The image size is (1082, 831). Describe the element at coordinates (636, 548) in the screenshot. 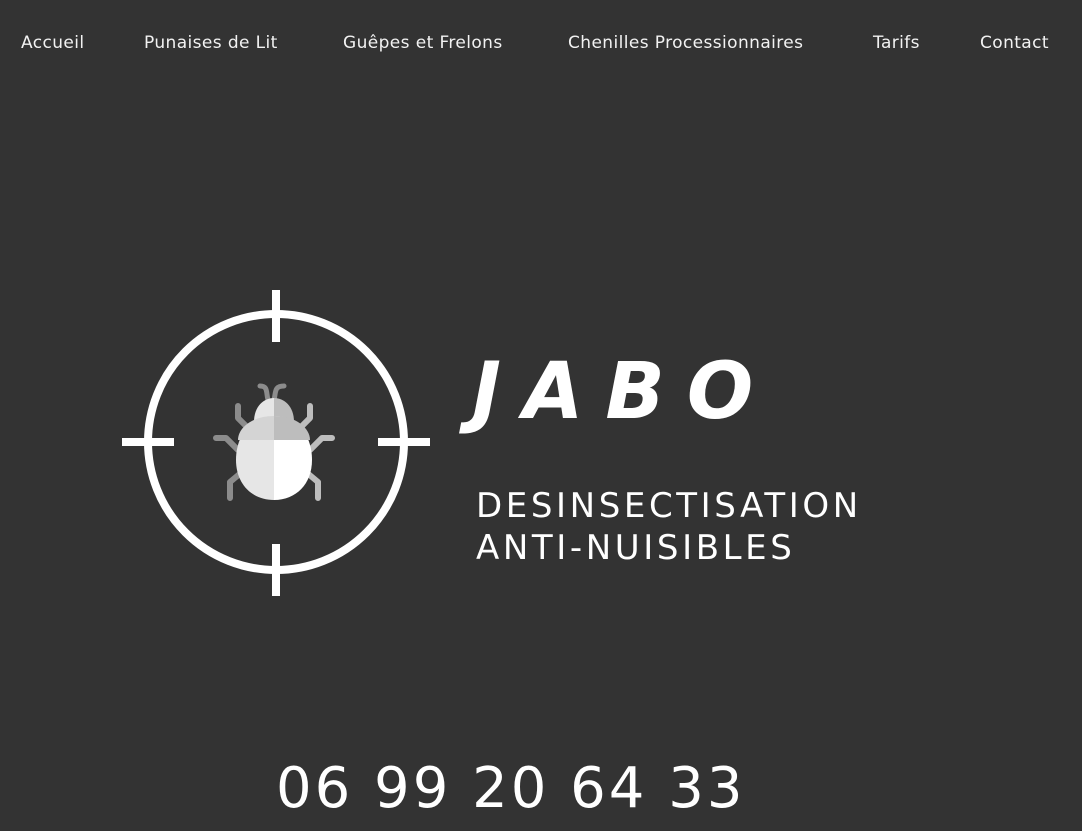

I see `brand-tagline-line2: ANTI-NUISIBLES` at that location.